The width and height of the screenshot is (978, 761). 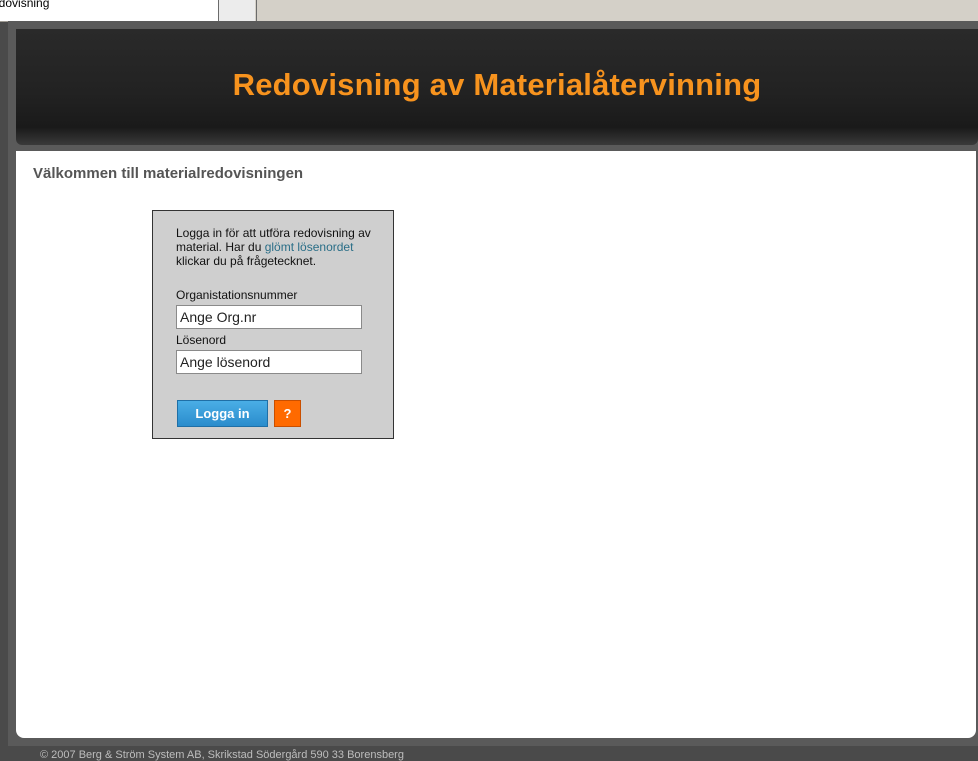 I want to click on org-number-label: Organistationsnummer, so click(x=237, y=295).